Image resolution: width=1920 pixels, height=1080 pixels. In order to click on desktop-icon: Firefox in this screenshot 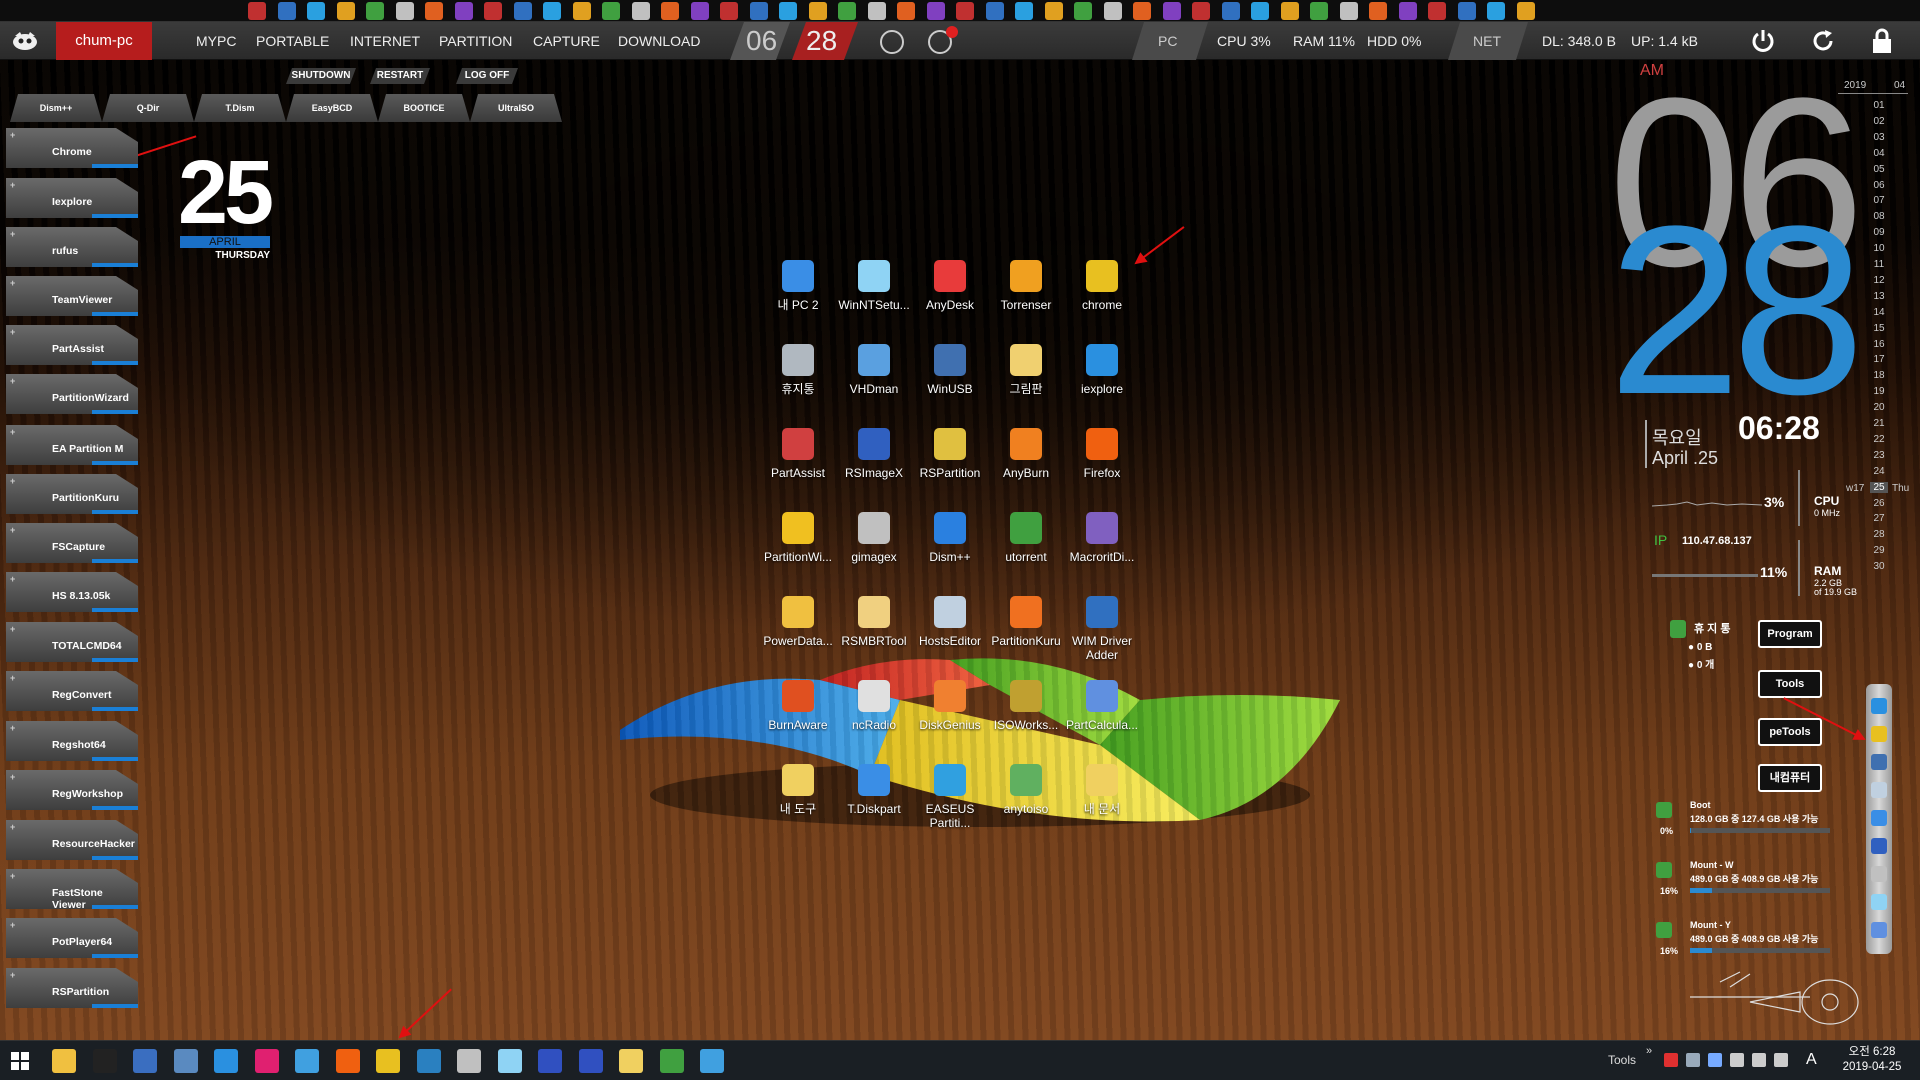, I will do `click(1102, 466)`.